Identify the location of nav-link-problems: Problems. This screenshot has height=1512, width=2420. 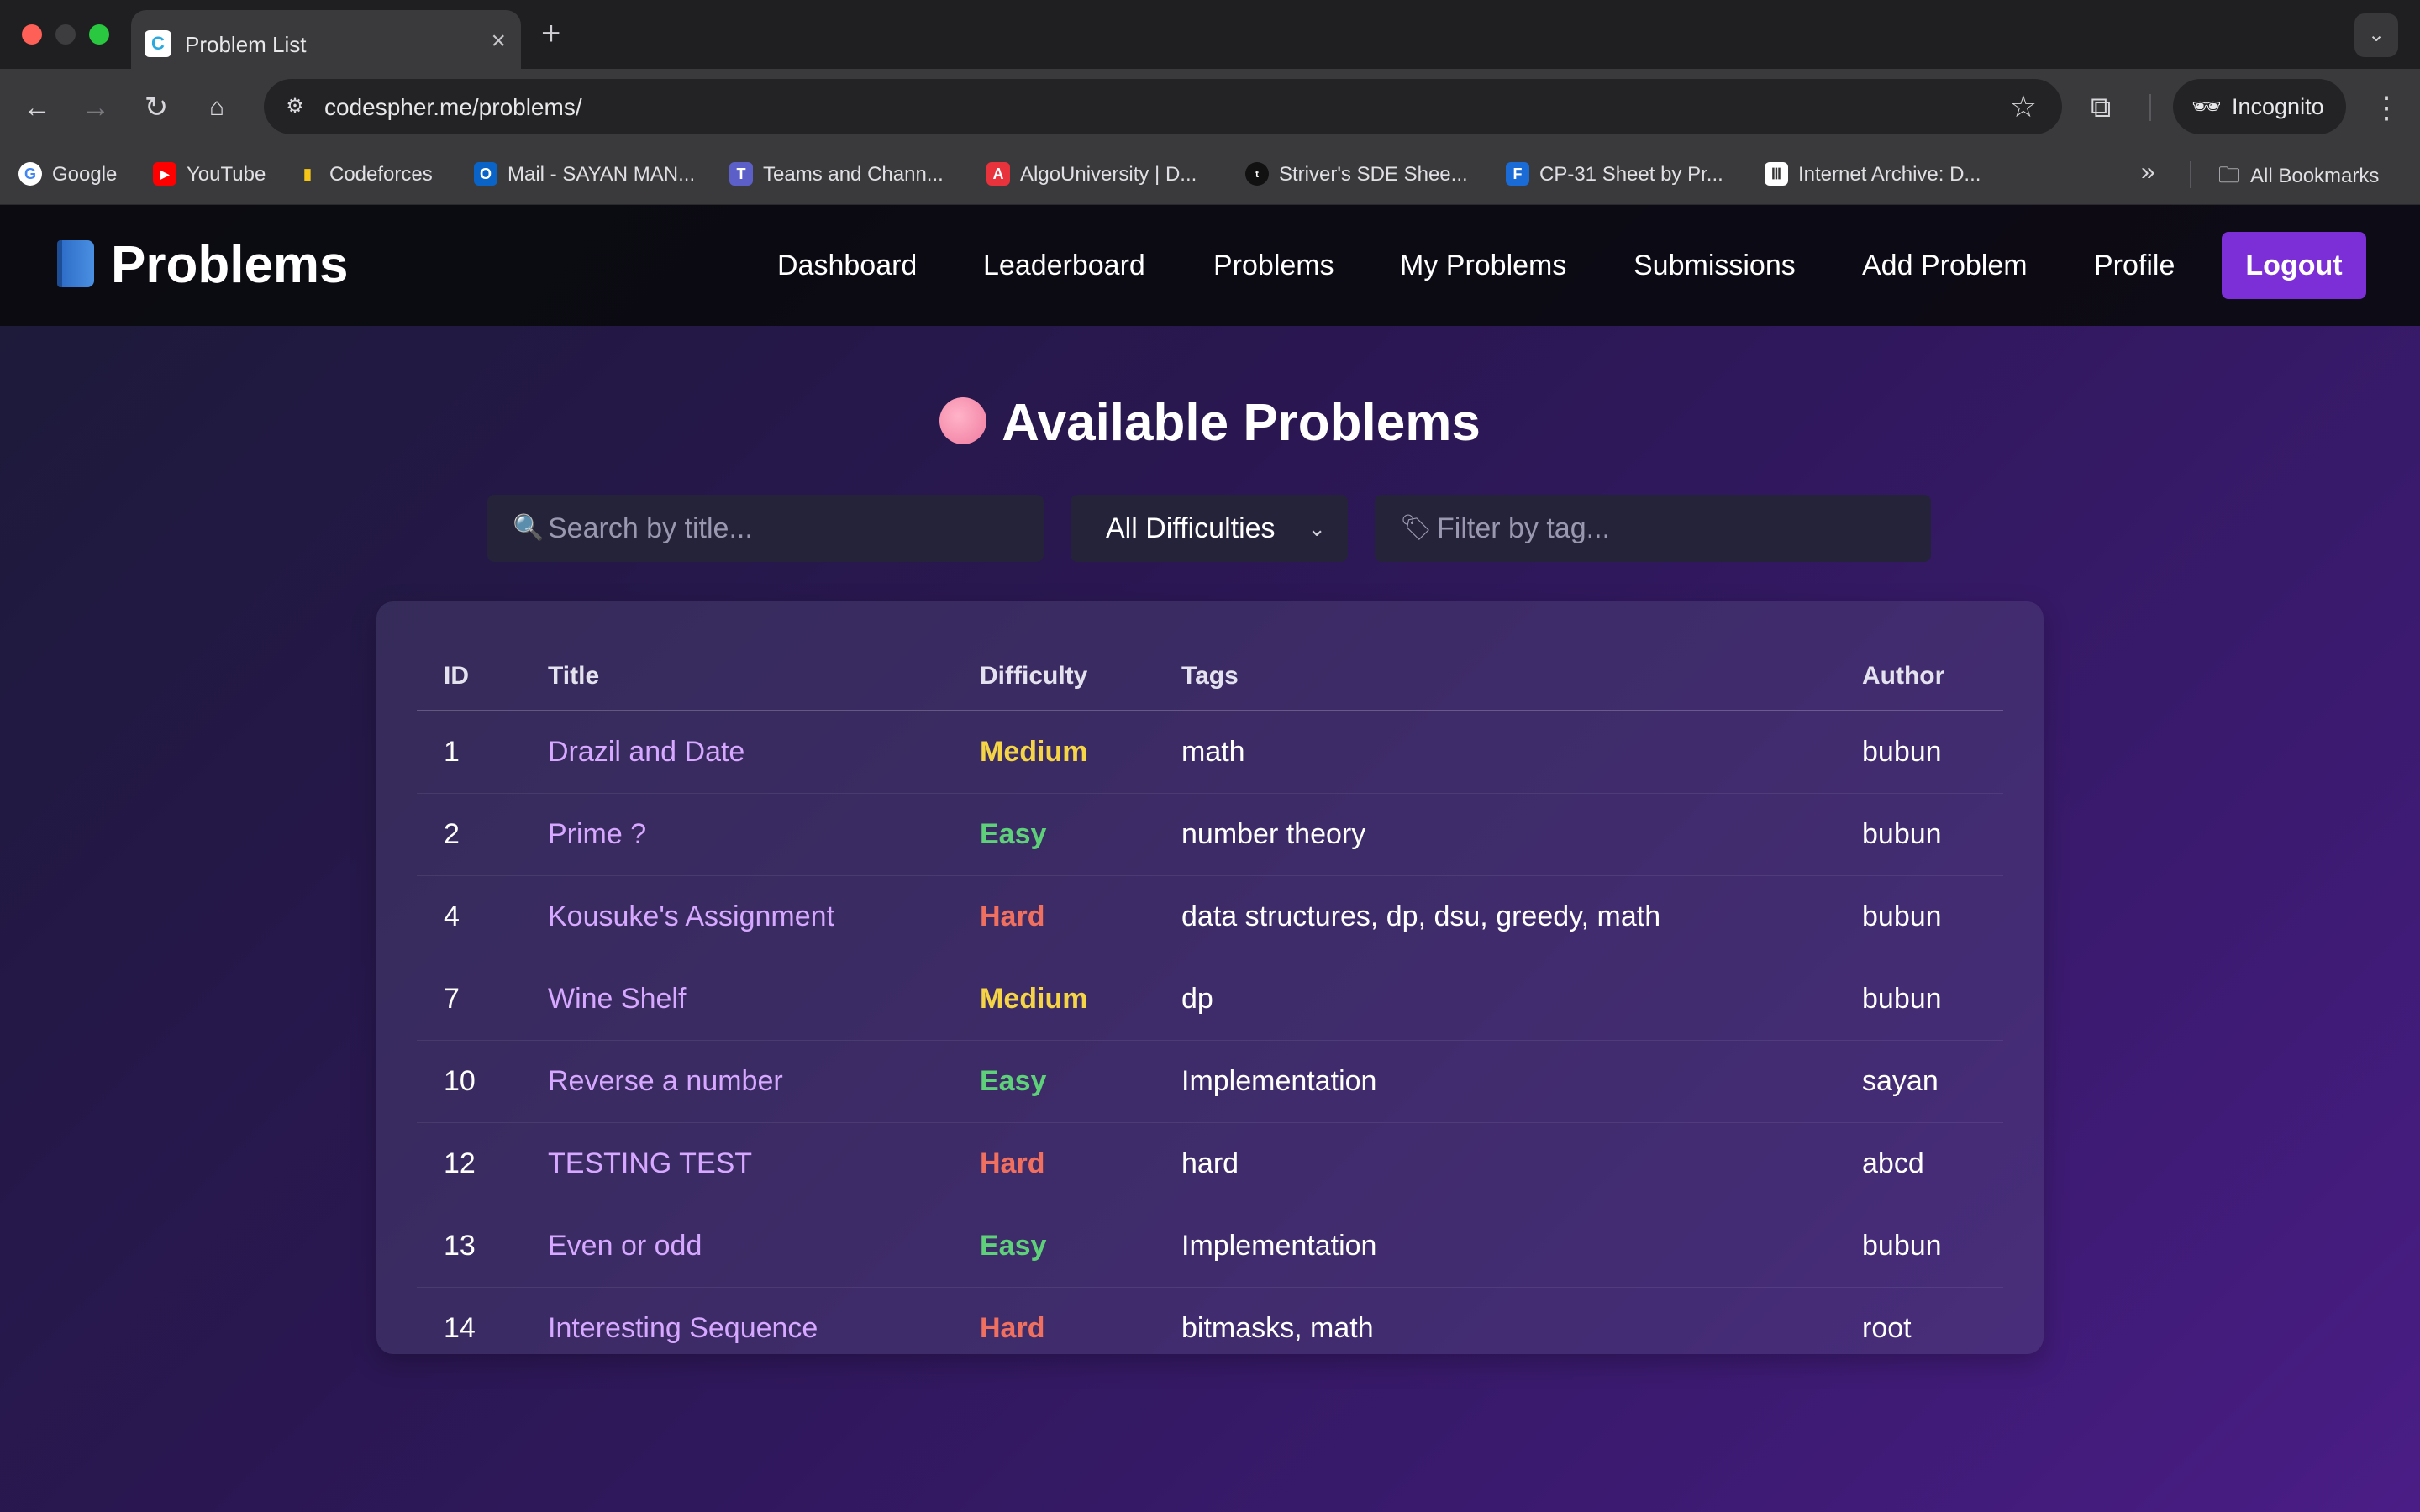
(1273, 265).